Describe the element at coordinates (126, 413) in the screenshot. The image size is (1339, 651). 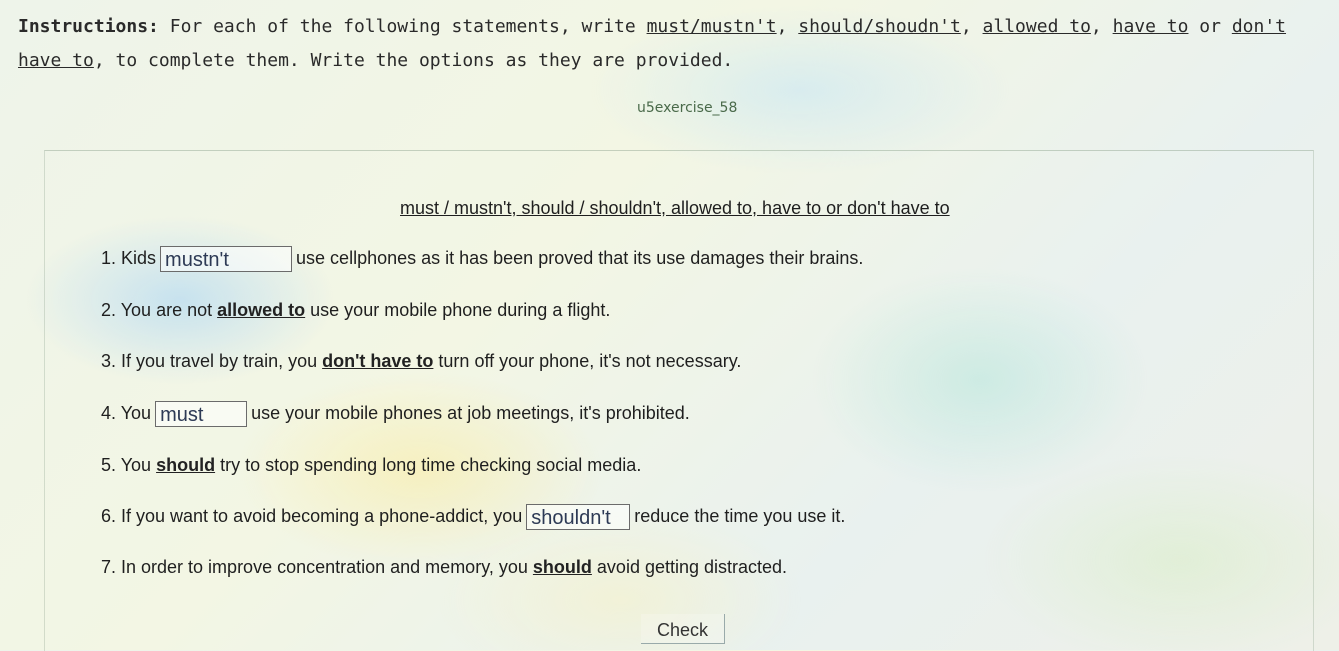
I see `item-4-pre: 4. You` at that location.